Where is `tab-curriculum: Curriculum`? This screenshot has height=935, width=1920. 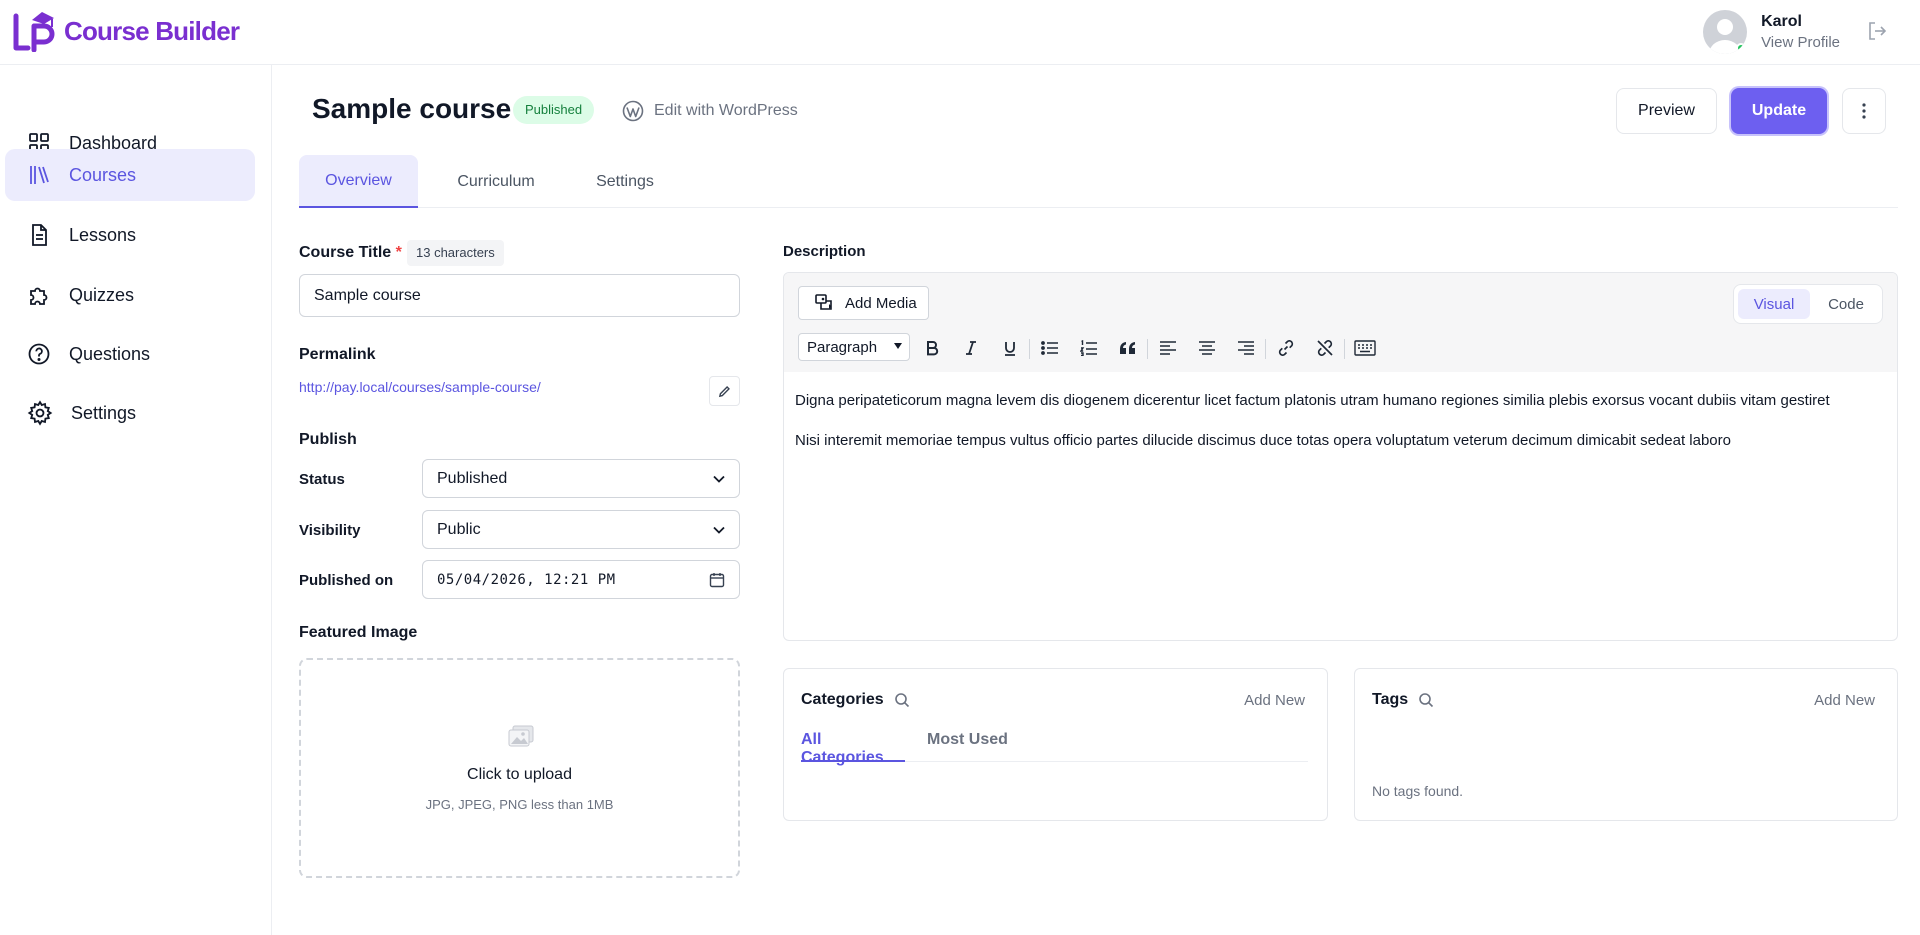 tab-curriculum: Curriculum is located at coordinates (496, 181).